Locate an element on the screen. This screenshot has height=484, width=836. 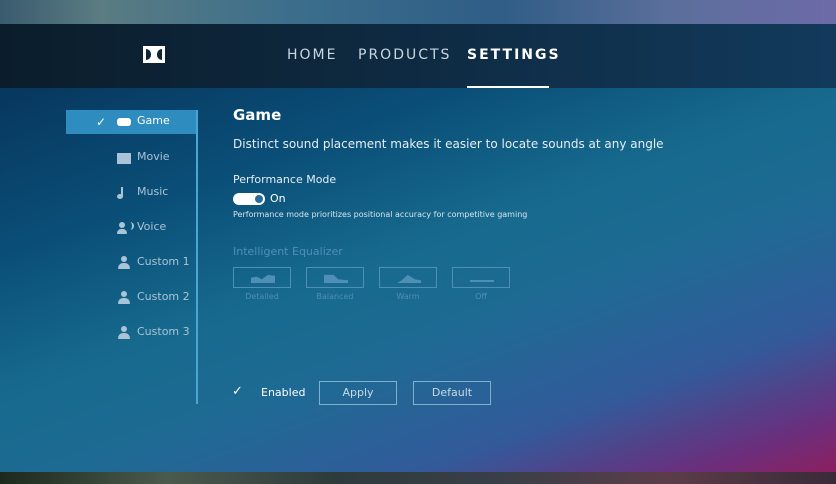
film-icon is located at coordinates (124, 158).